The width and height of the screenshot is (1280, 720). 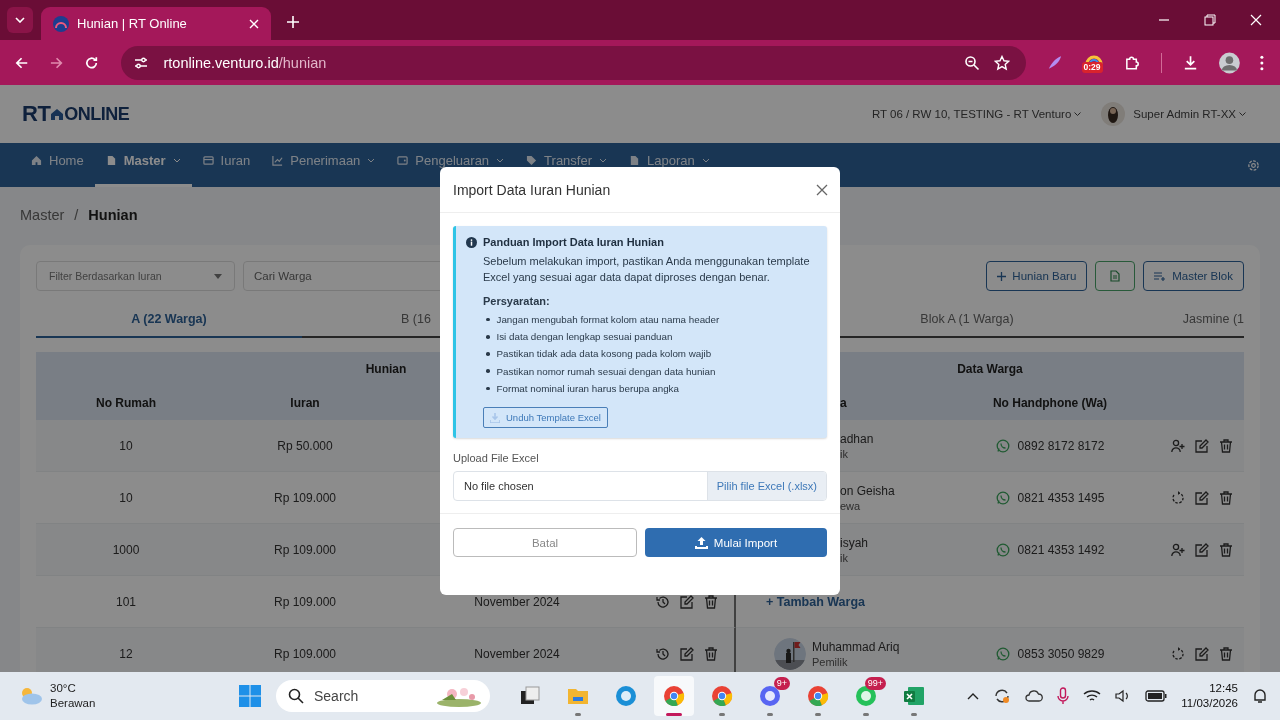 I want to click on new-tab-icon, so click(x=293, y=22).